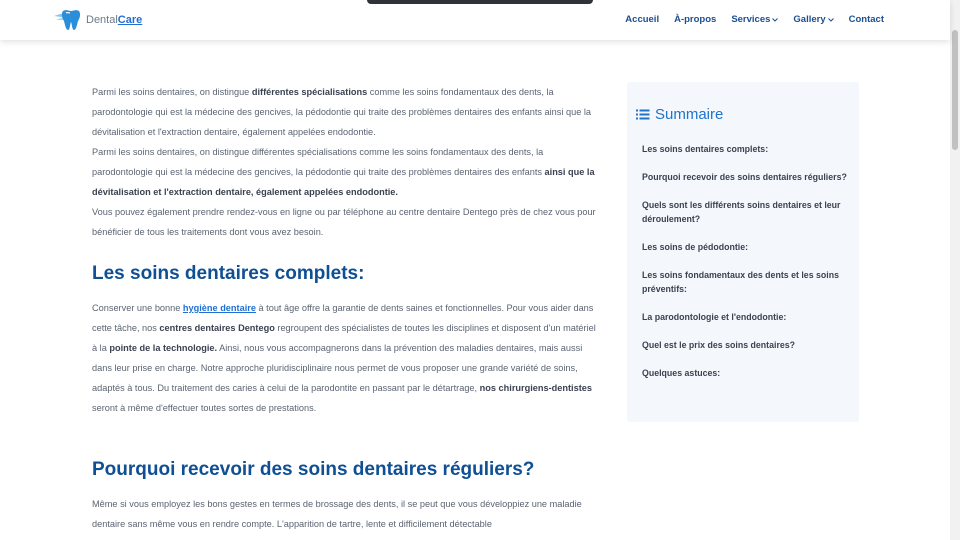 The width and height of the screenshot is (960, 540). I want to click on tooth-logo-icon, so click(67, 20).